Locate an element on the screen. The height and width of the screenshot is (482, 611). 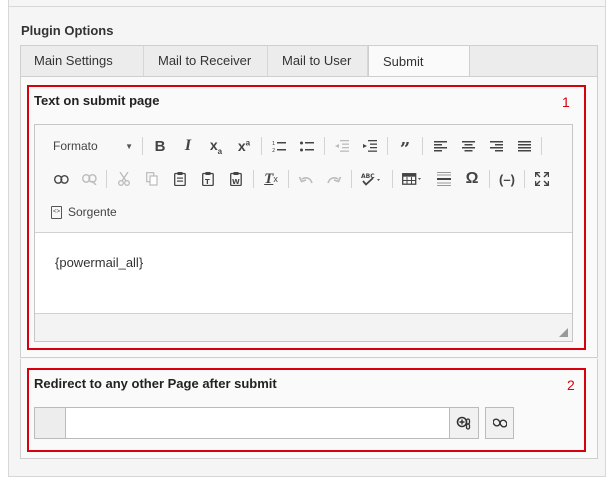
bullet-list-icon is located at coordinates (307, 146).